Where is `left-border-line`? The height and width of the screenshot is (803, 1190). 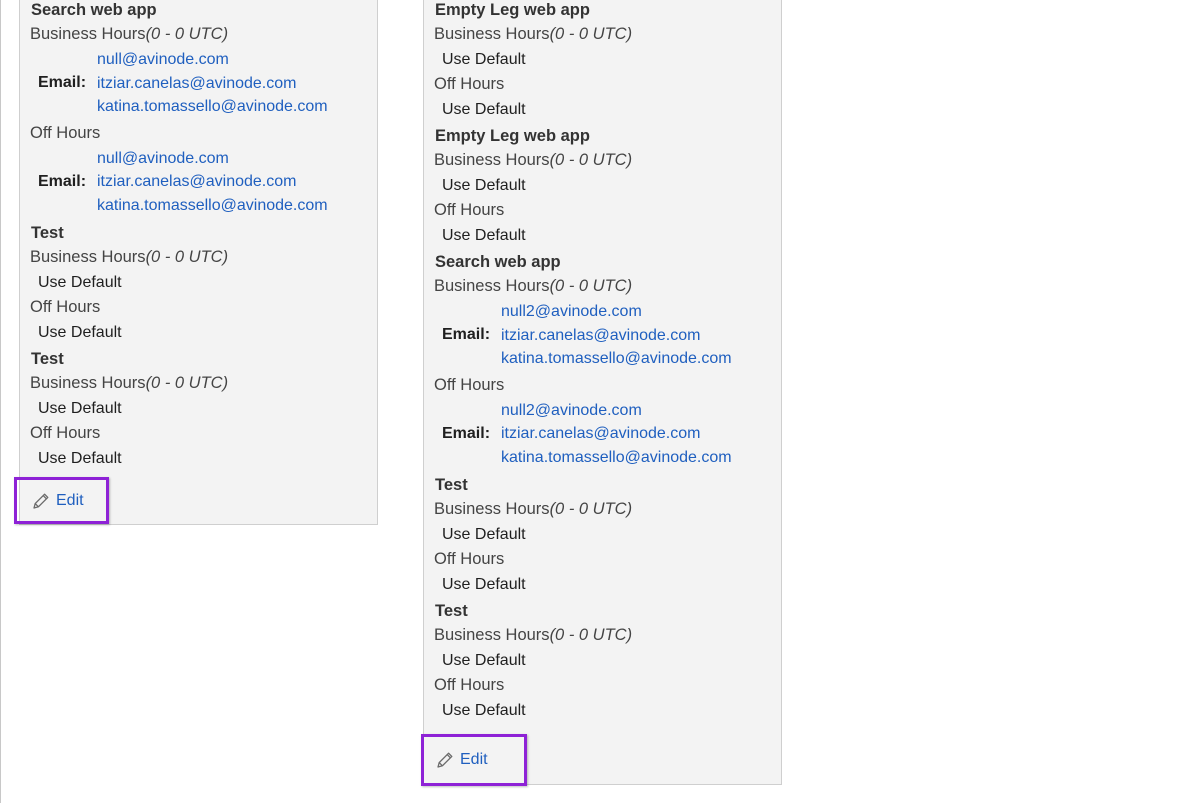 left-border-line is located at coordinates (0, 401).